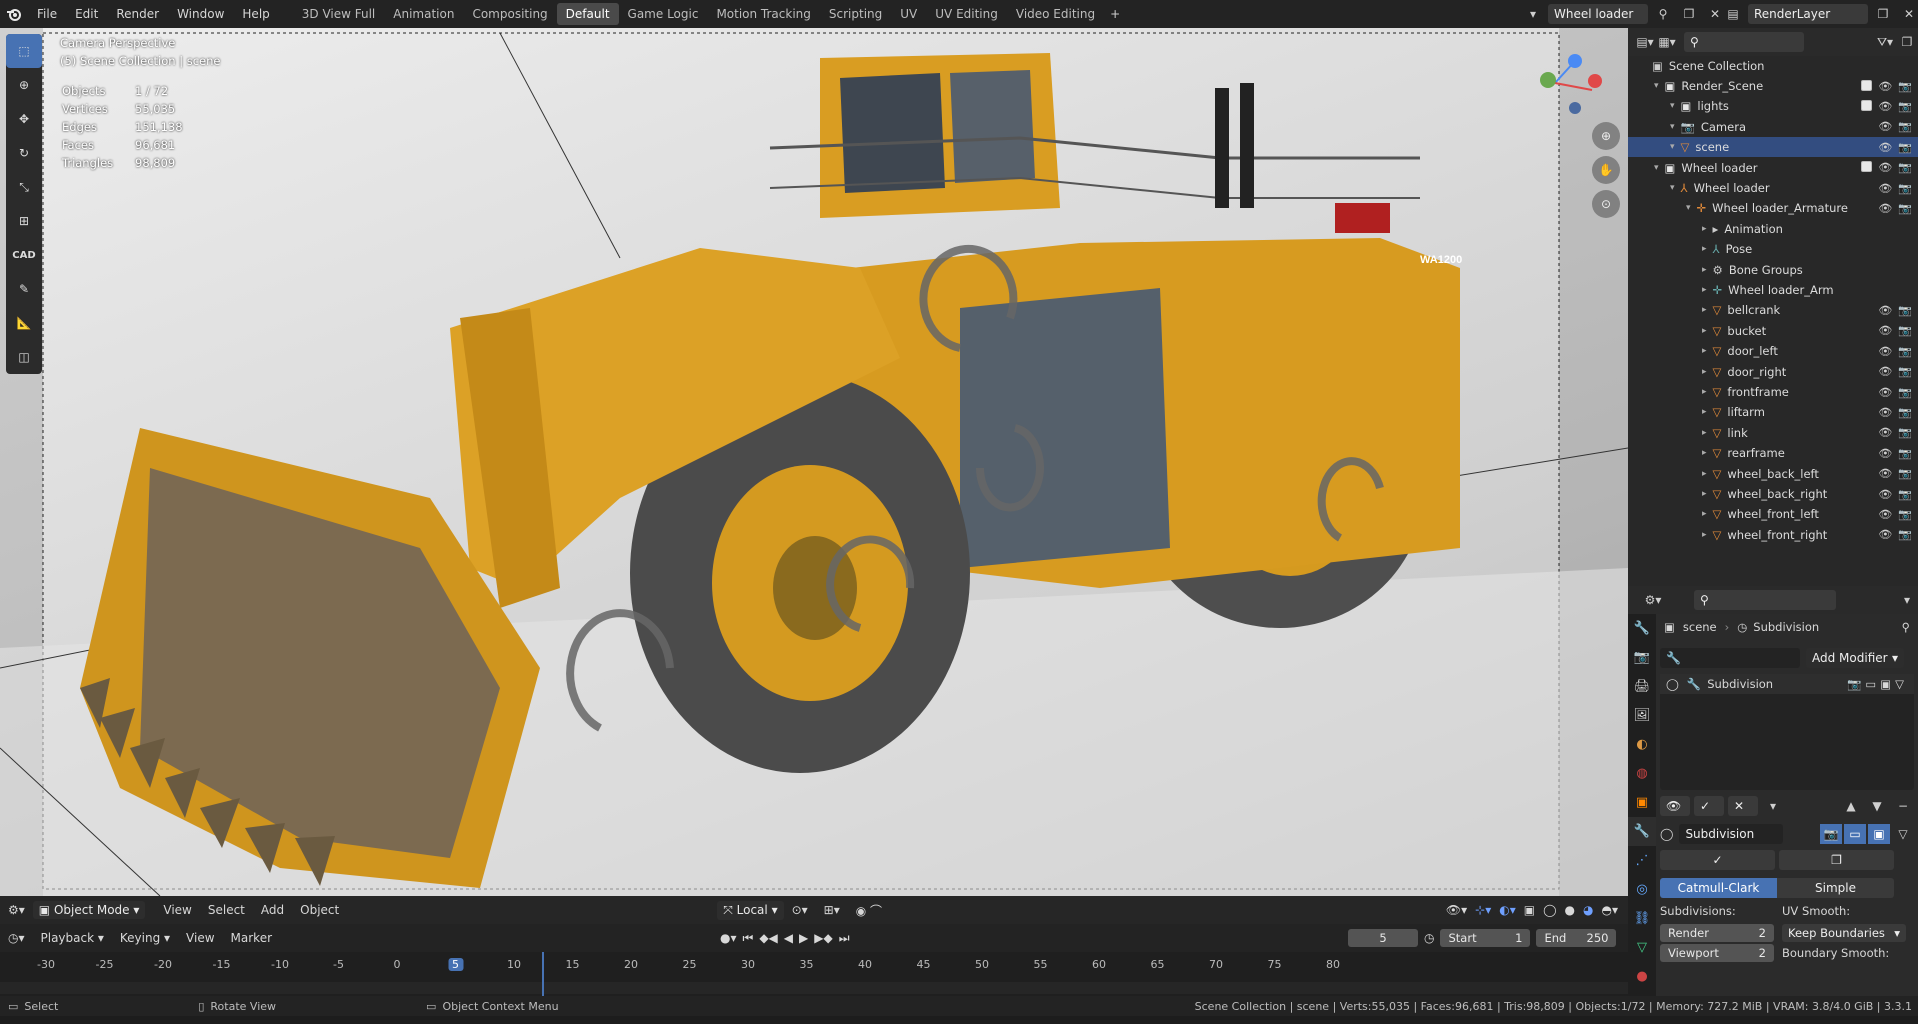 This screenshot has width=1918, height=1024. I want to click on outliner-row: ▸ ▽ wheel_back_left 👁 📷, so click(1773, 474).